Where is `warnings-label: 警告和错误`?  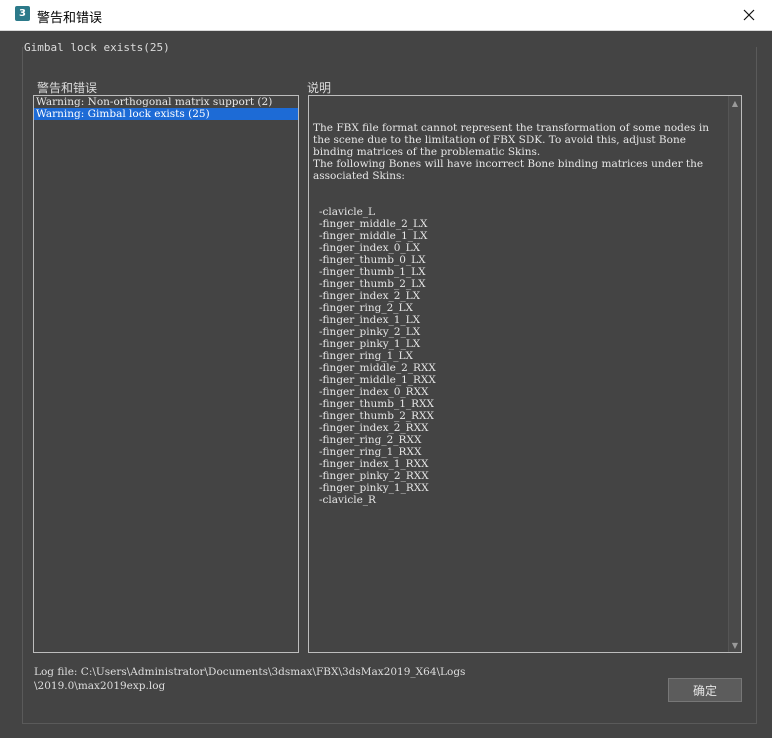 warnings-label: 警告和错误 is located at coordinates (67, 88).